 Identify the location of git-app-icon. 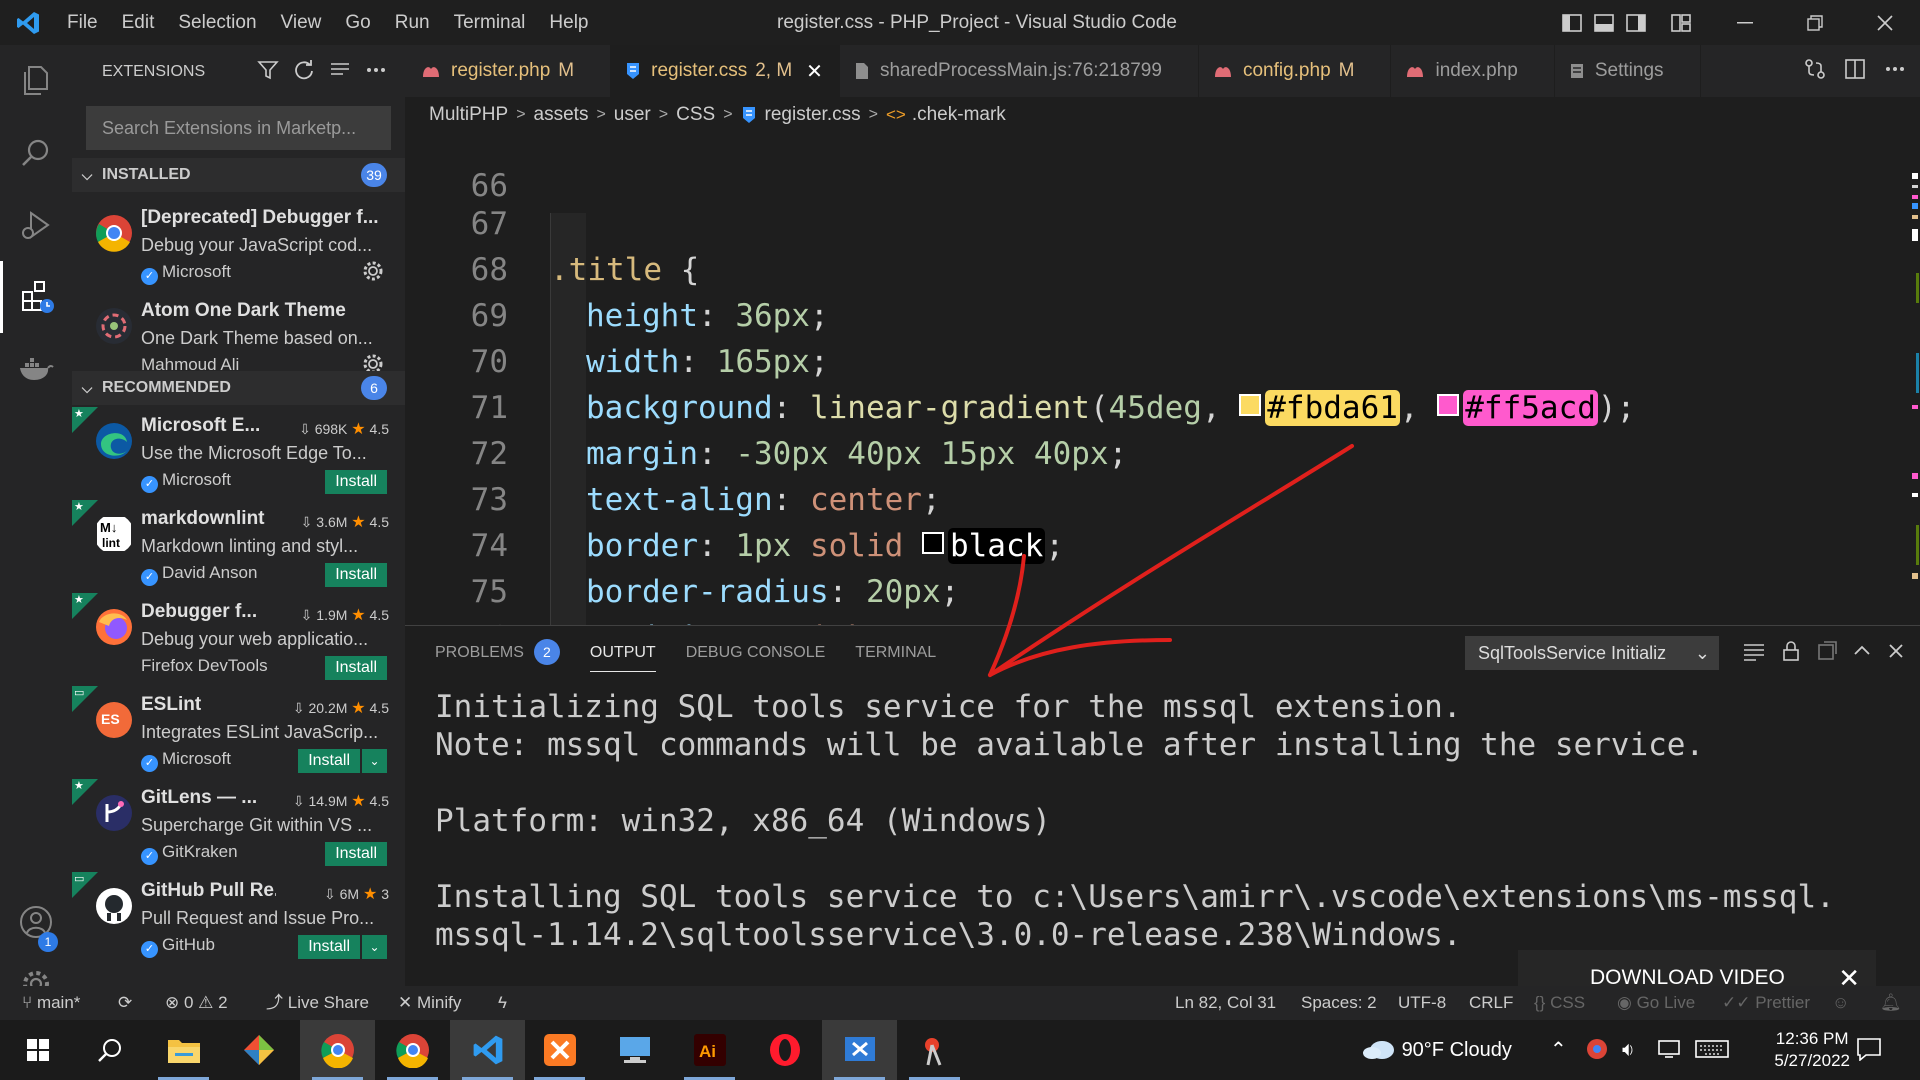
(258, 1050).